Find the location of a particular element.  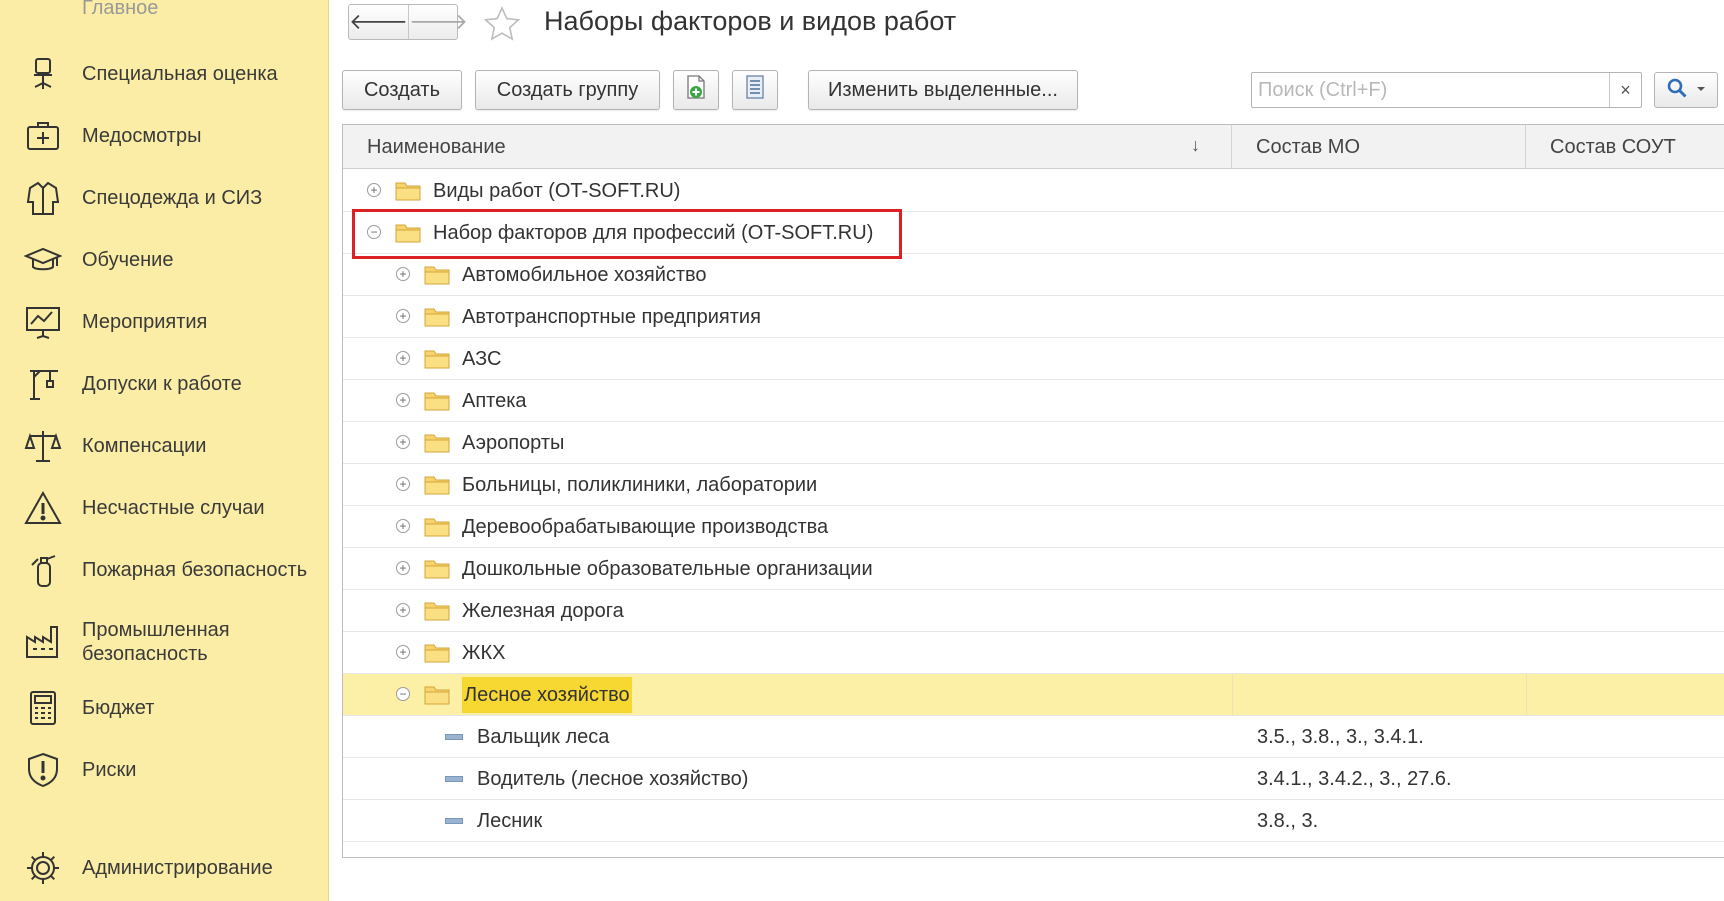

sidebar-item-budget: Бюджет is located at coordinates (164, 708).